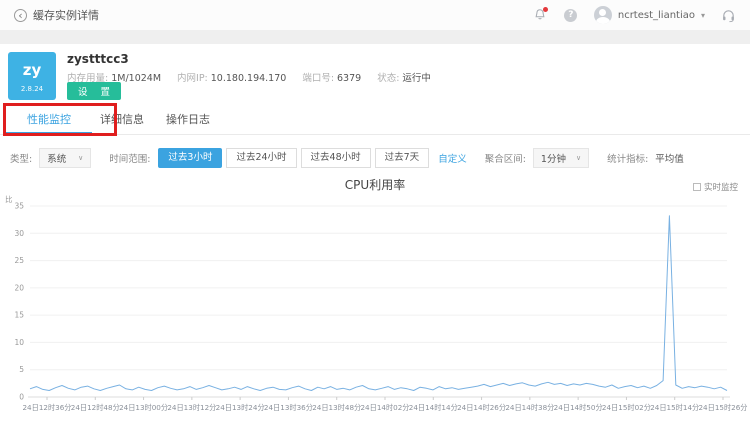  I want to click on support-button, so click(728, 15).